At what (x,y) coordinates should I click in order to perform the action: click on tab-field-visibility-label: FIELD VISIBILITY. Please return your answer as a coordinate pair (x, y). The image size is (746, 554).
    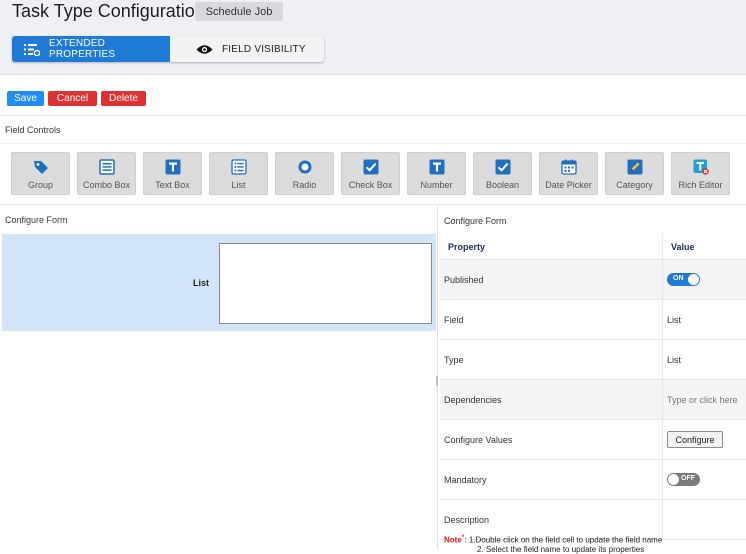
    Looking at the image, I should click on (264, 49).